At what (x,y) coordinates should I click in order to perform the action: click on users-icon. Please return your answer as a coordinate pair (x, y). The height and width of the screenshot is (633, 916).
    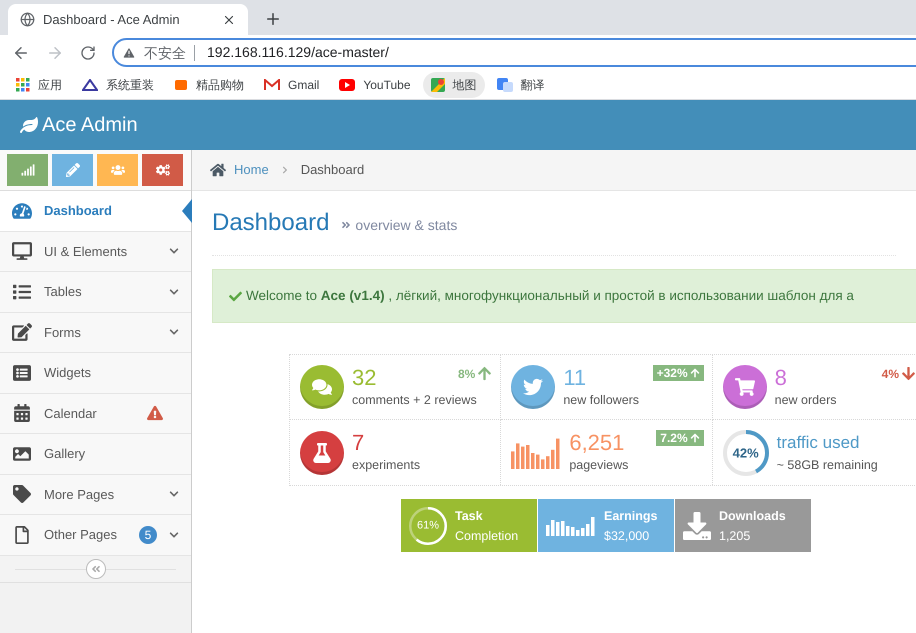
    Looking at the image, I should click on (117, 170).